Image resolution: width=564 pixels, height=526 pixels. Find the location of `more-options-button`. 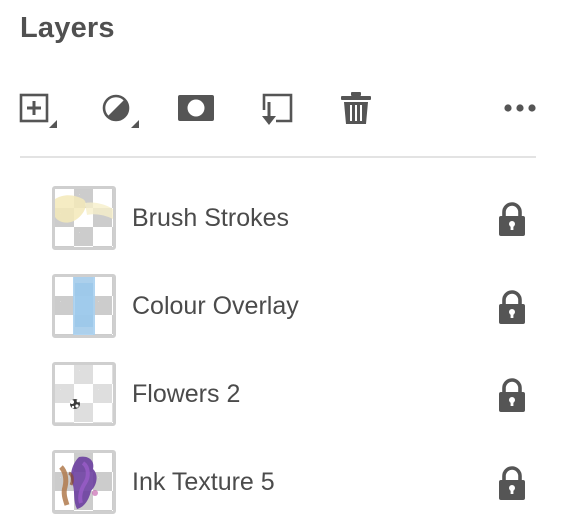

more-options-button is located at coordinates (520, 110).